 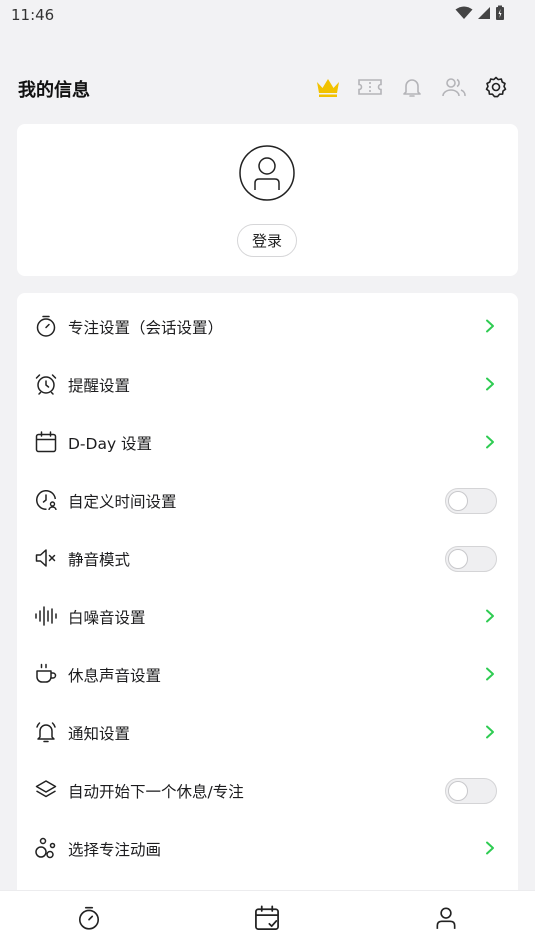 What do you see at coordinates (99, 734) in the screenshot?
I see `setting-label: 通知设置` at bounding box center [99, 734].